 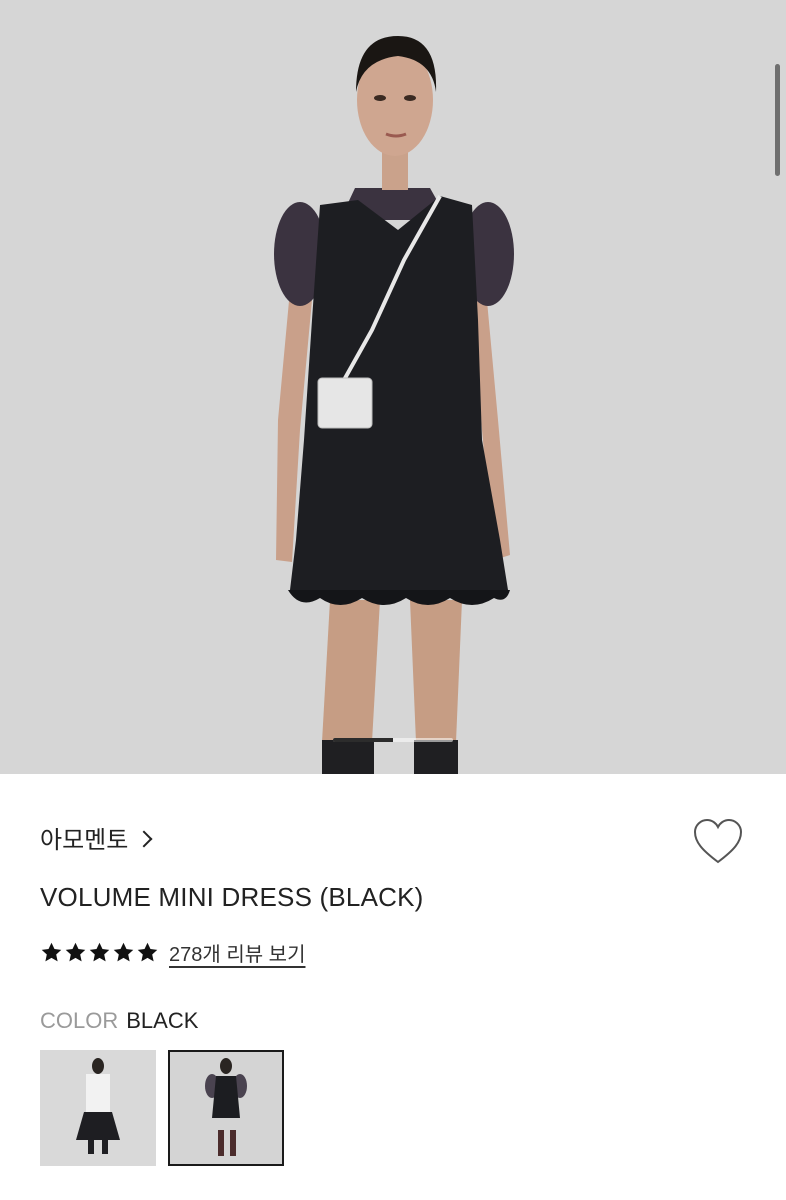 I want to click on star-rating, so click(x=99, y=952).